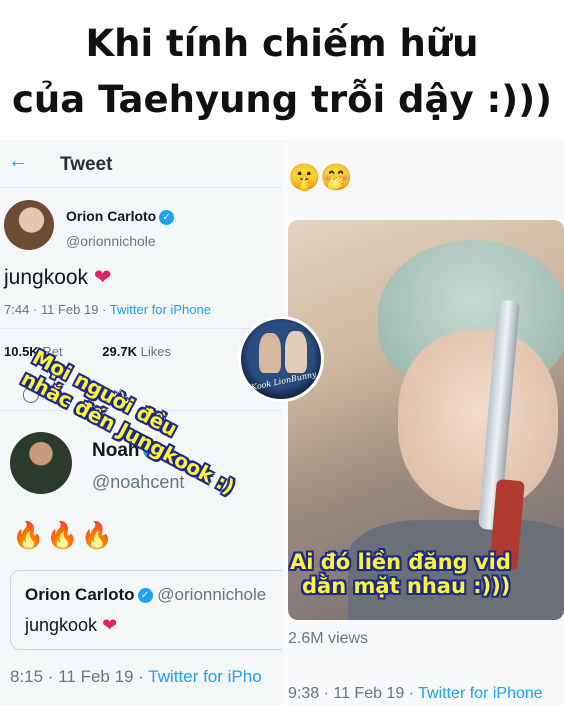 The image size is (564, 705). I want to click on reply-time: 8:15 · 11 Feb 19 ·, so click(79, 676).